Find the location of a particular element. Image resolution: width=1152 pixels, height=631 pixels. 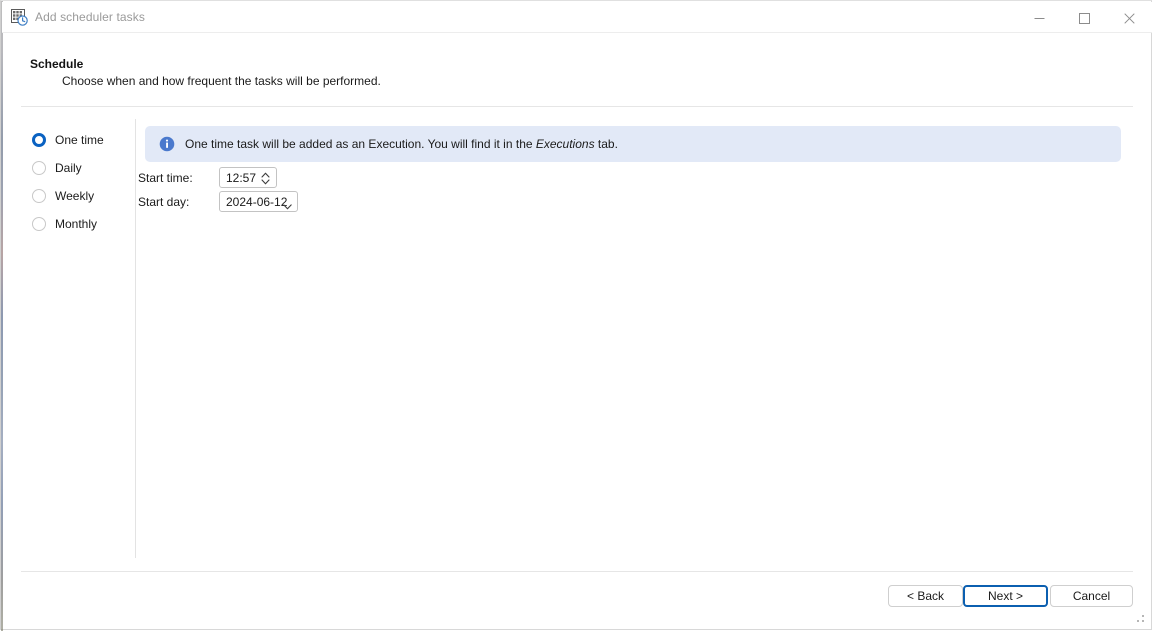

minimize-icon is located at coordinates (1039, 18).